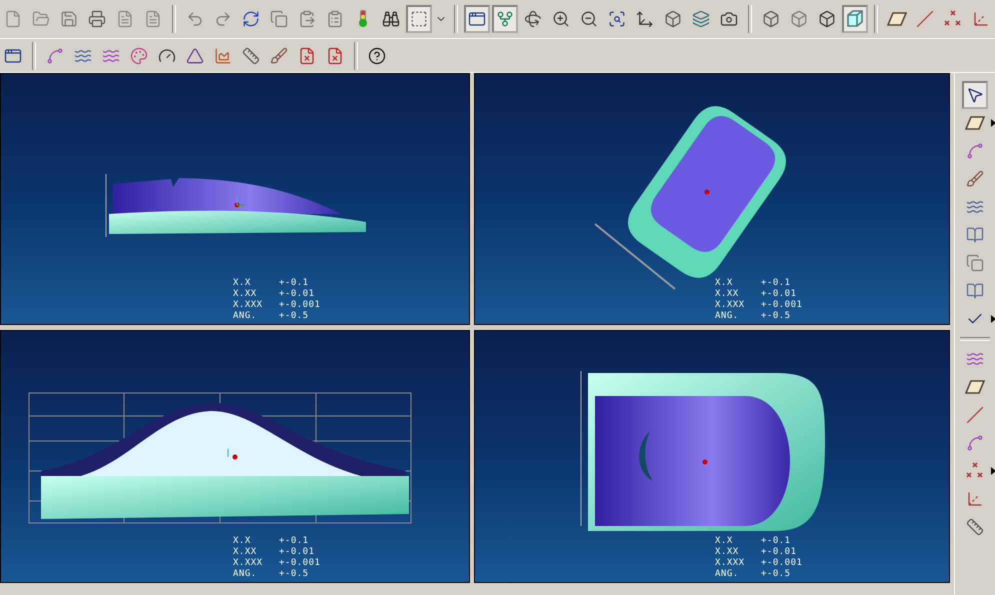  I want to click on delete-surface-icon, so click(335, 55).